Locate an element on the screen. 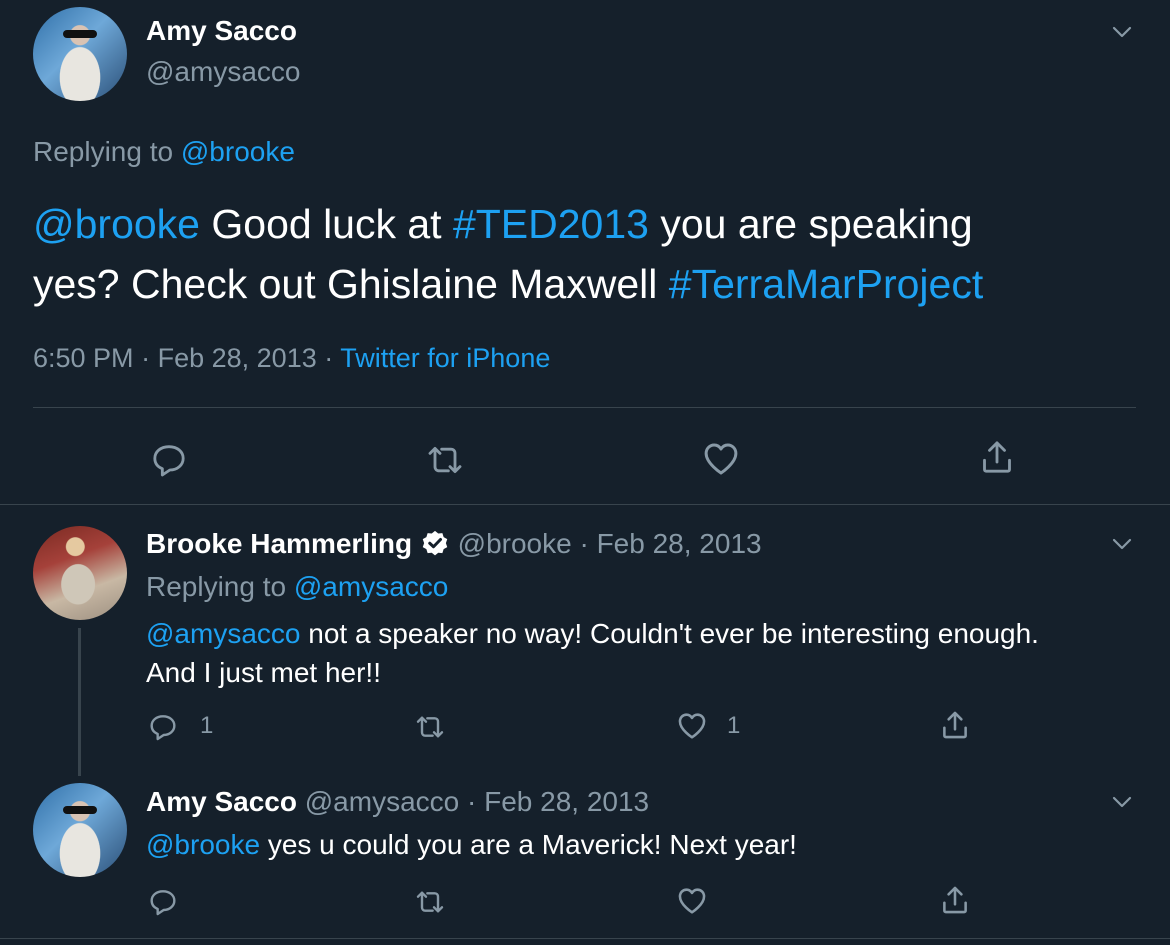  mention-link: @amysacco is located at coordinates (223, 633).